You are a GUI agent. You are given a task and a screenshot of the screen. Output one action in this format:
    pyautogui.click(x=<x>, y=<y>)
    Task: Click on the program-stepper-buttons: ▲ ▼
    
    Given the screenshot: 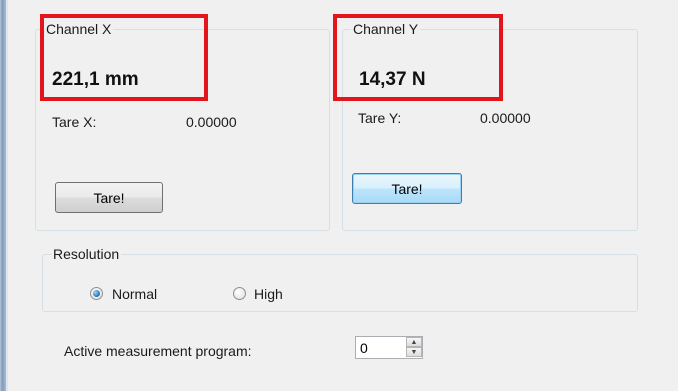 What is the action you would take?
    pyautogui.click(x=414, y=347)
    